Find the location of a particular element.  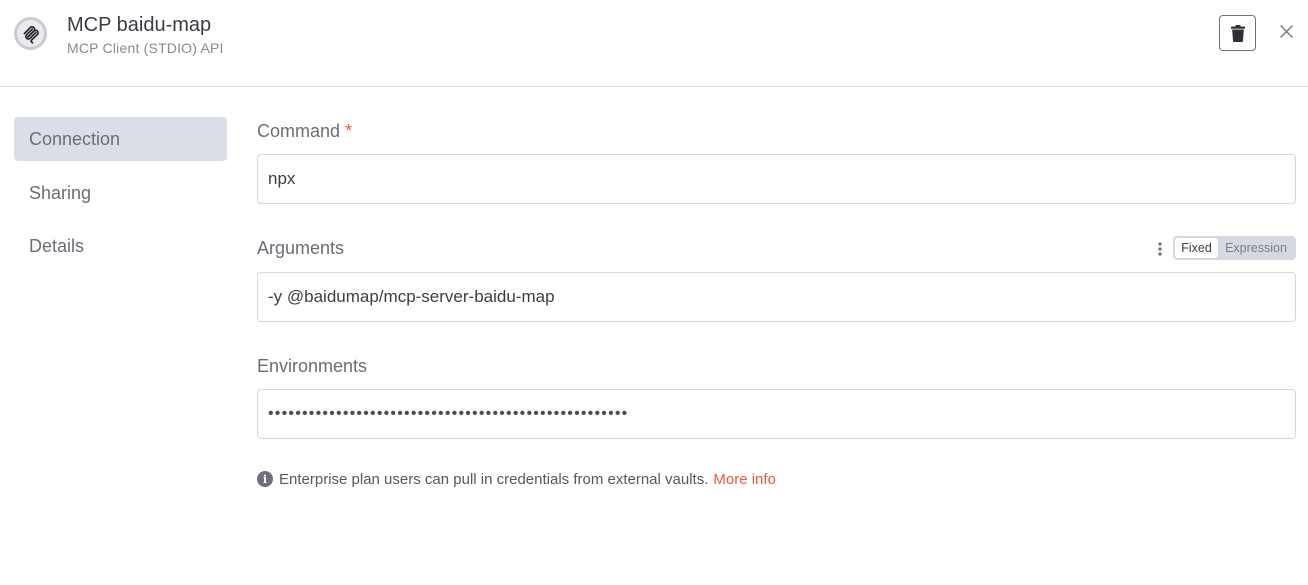

info-icon: i is located at coordinates (265, 479).